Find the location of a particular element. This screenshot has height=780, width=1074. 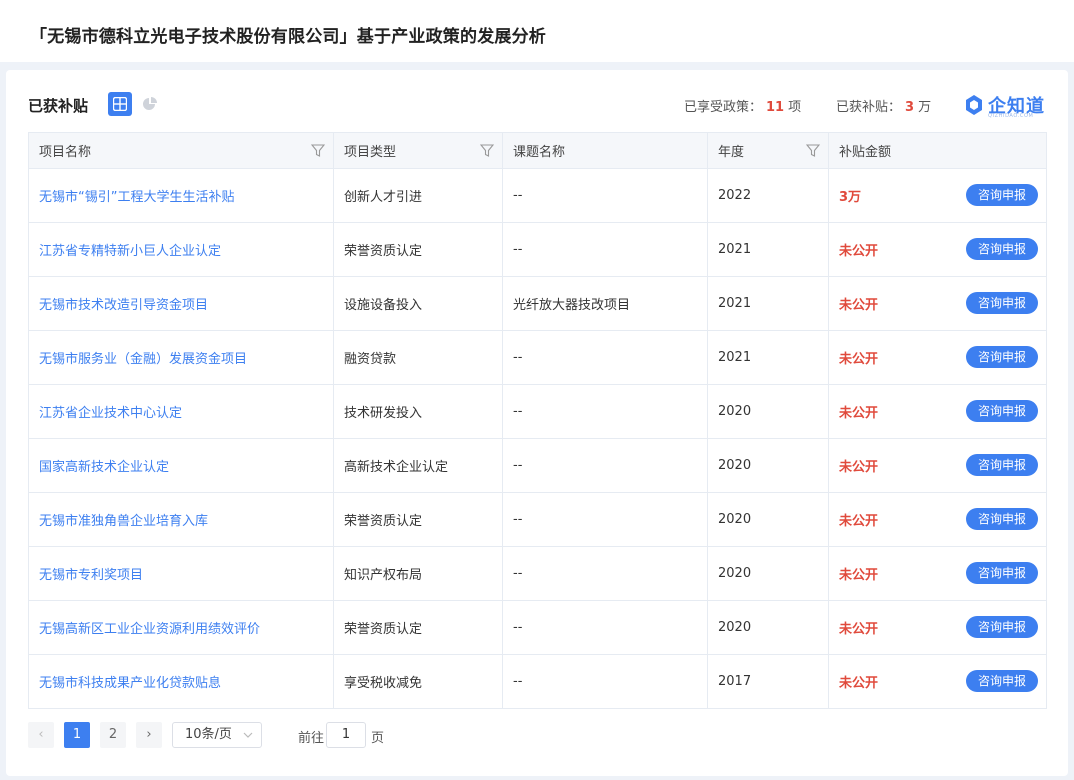

col-project-name: 项目名称 is located at coordinates (181, 150).